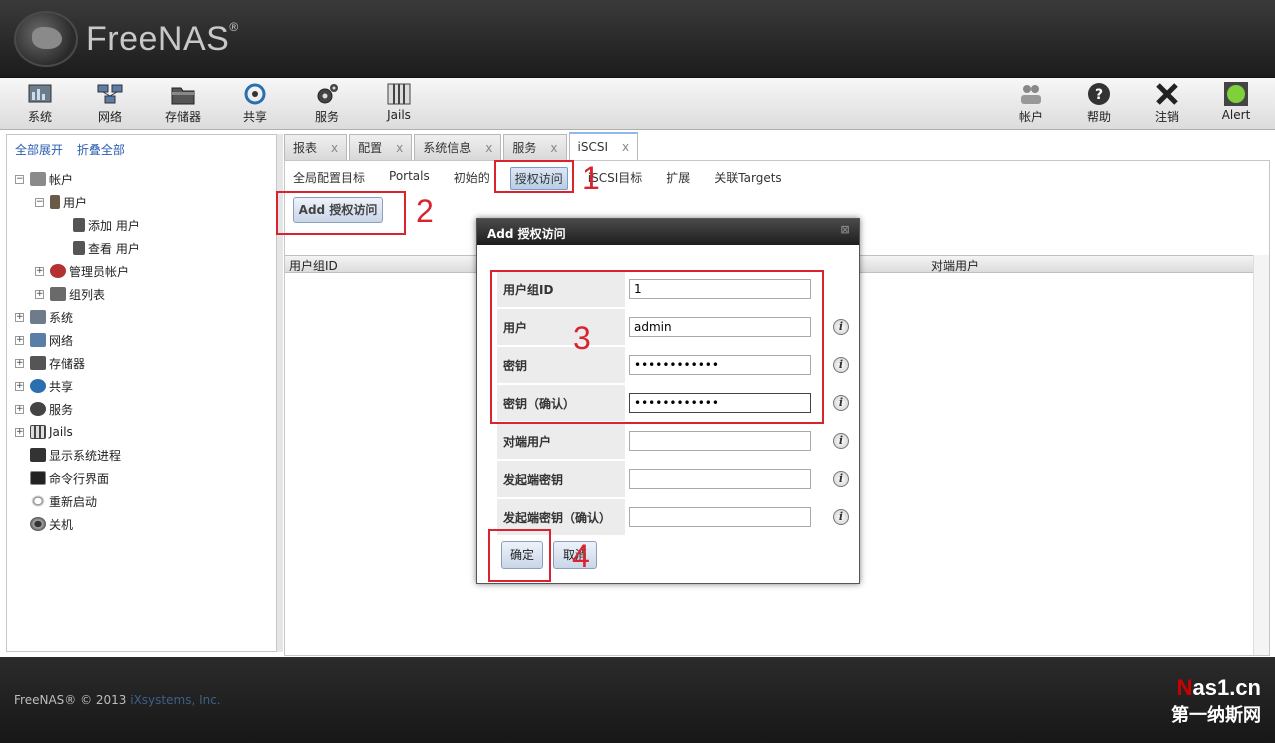 The image size is (1275, 743). I want to click on annotation-number-3: 3, so click(582, 338).